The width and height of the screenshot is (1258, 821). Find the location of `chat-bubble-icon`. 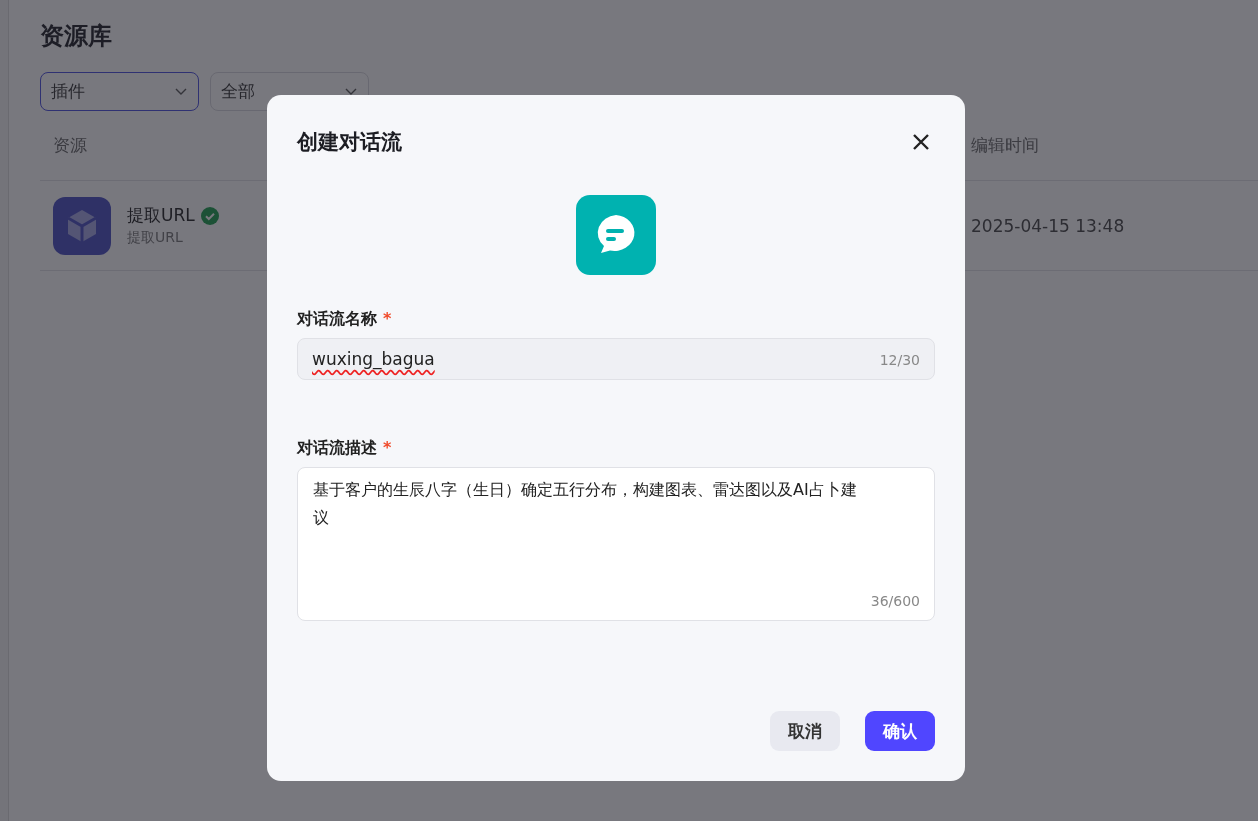

chat-bubble-icon is located at coordinates (616, 235).